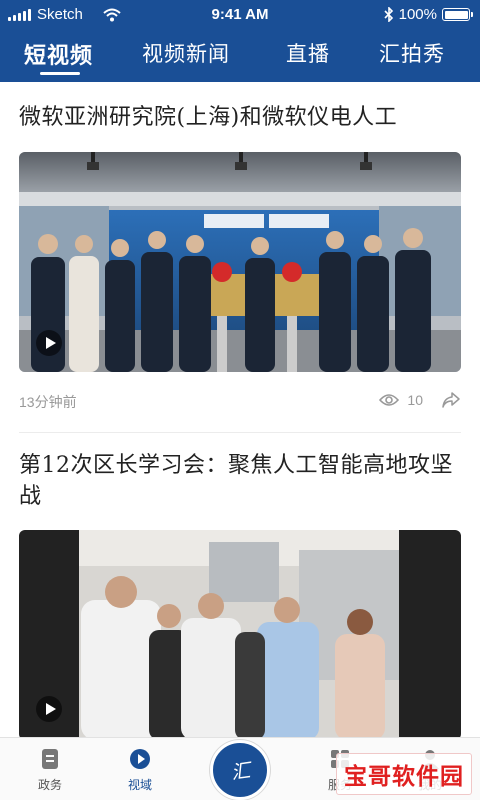  Describe the element at coordinates (388, 14) in the screenshot. I see `bluetooth-icon` at that location.